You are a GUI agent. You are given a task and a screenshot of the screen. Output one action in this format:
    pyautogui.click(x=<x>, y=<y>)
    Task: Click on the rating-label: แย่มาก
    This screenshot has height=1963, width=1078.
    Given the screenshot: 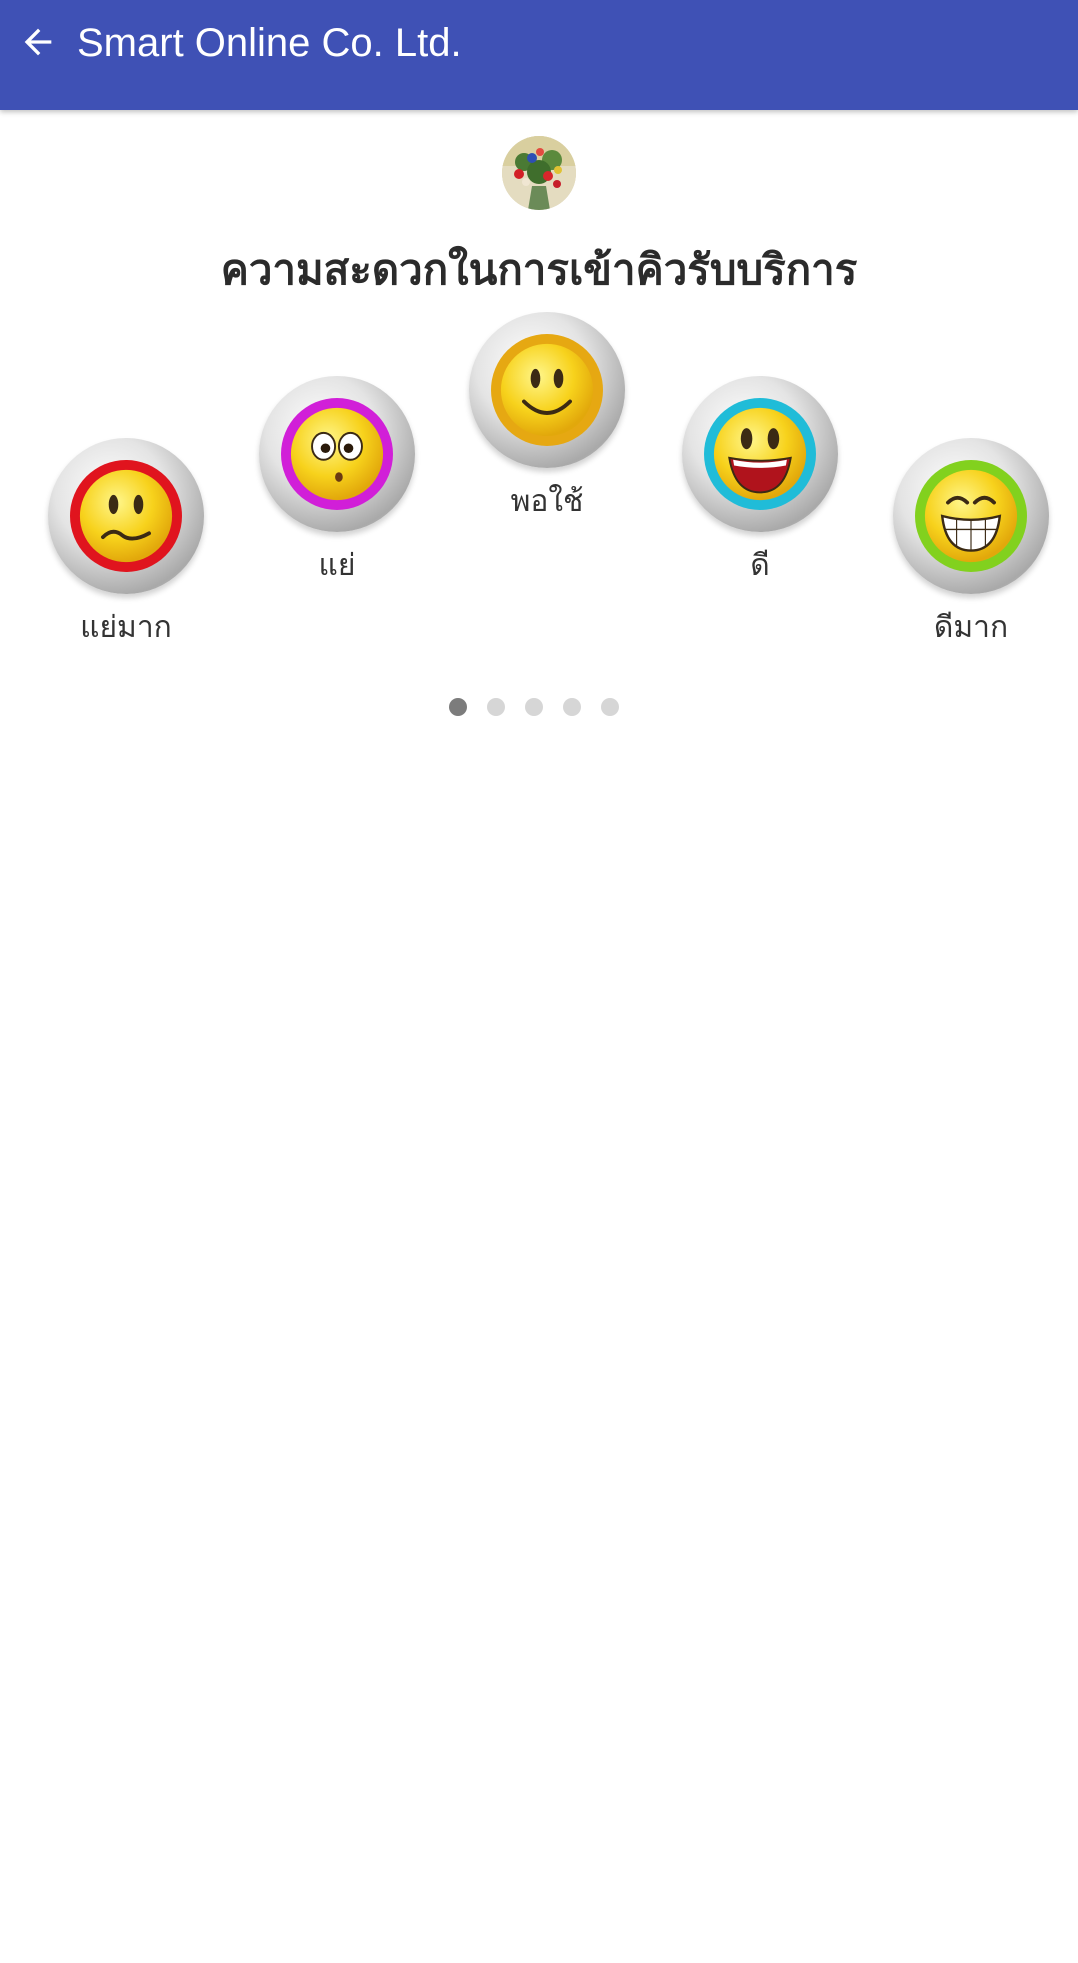 What is the action you would take?
    pyautogui.click(x=126, y=627)
    